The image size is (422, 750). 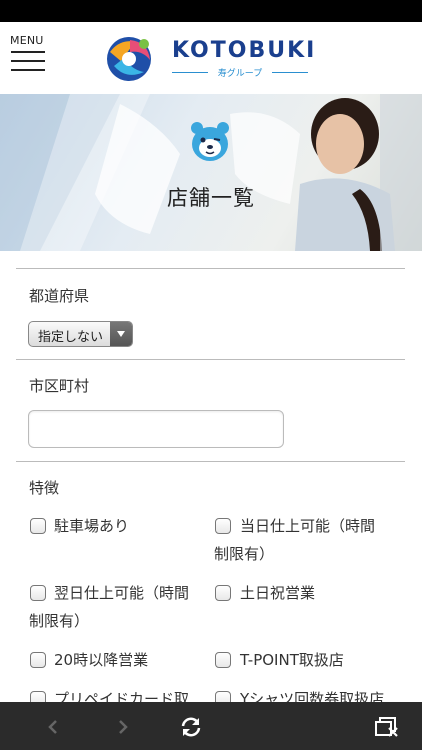 I want to click on site-header: MENU KOTOBUKI 寿グループ, so click(x=211, y=58).